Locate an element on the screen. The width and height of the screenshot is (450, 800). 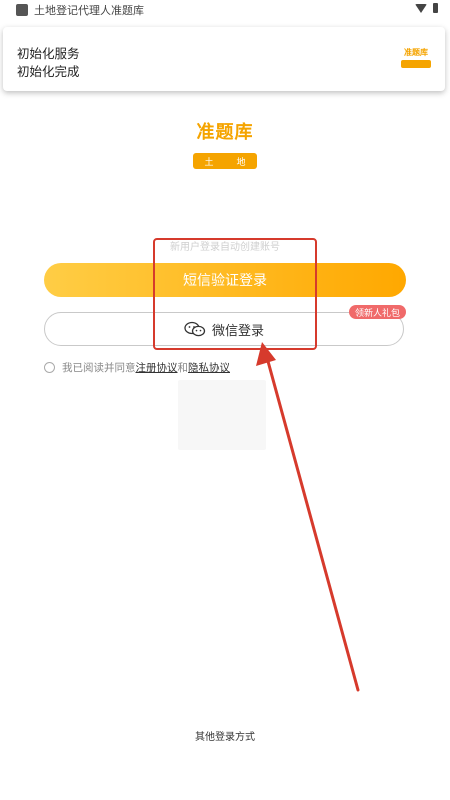
privacy-link: 隐私协议 is located at coordinates (209, 367).